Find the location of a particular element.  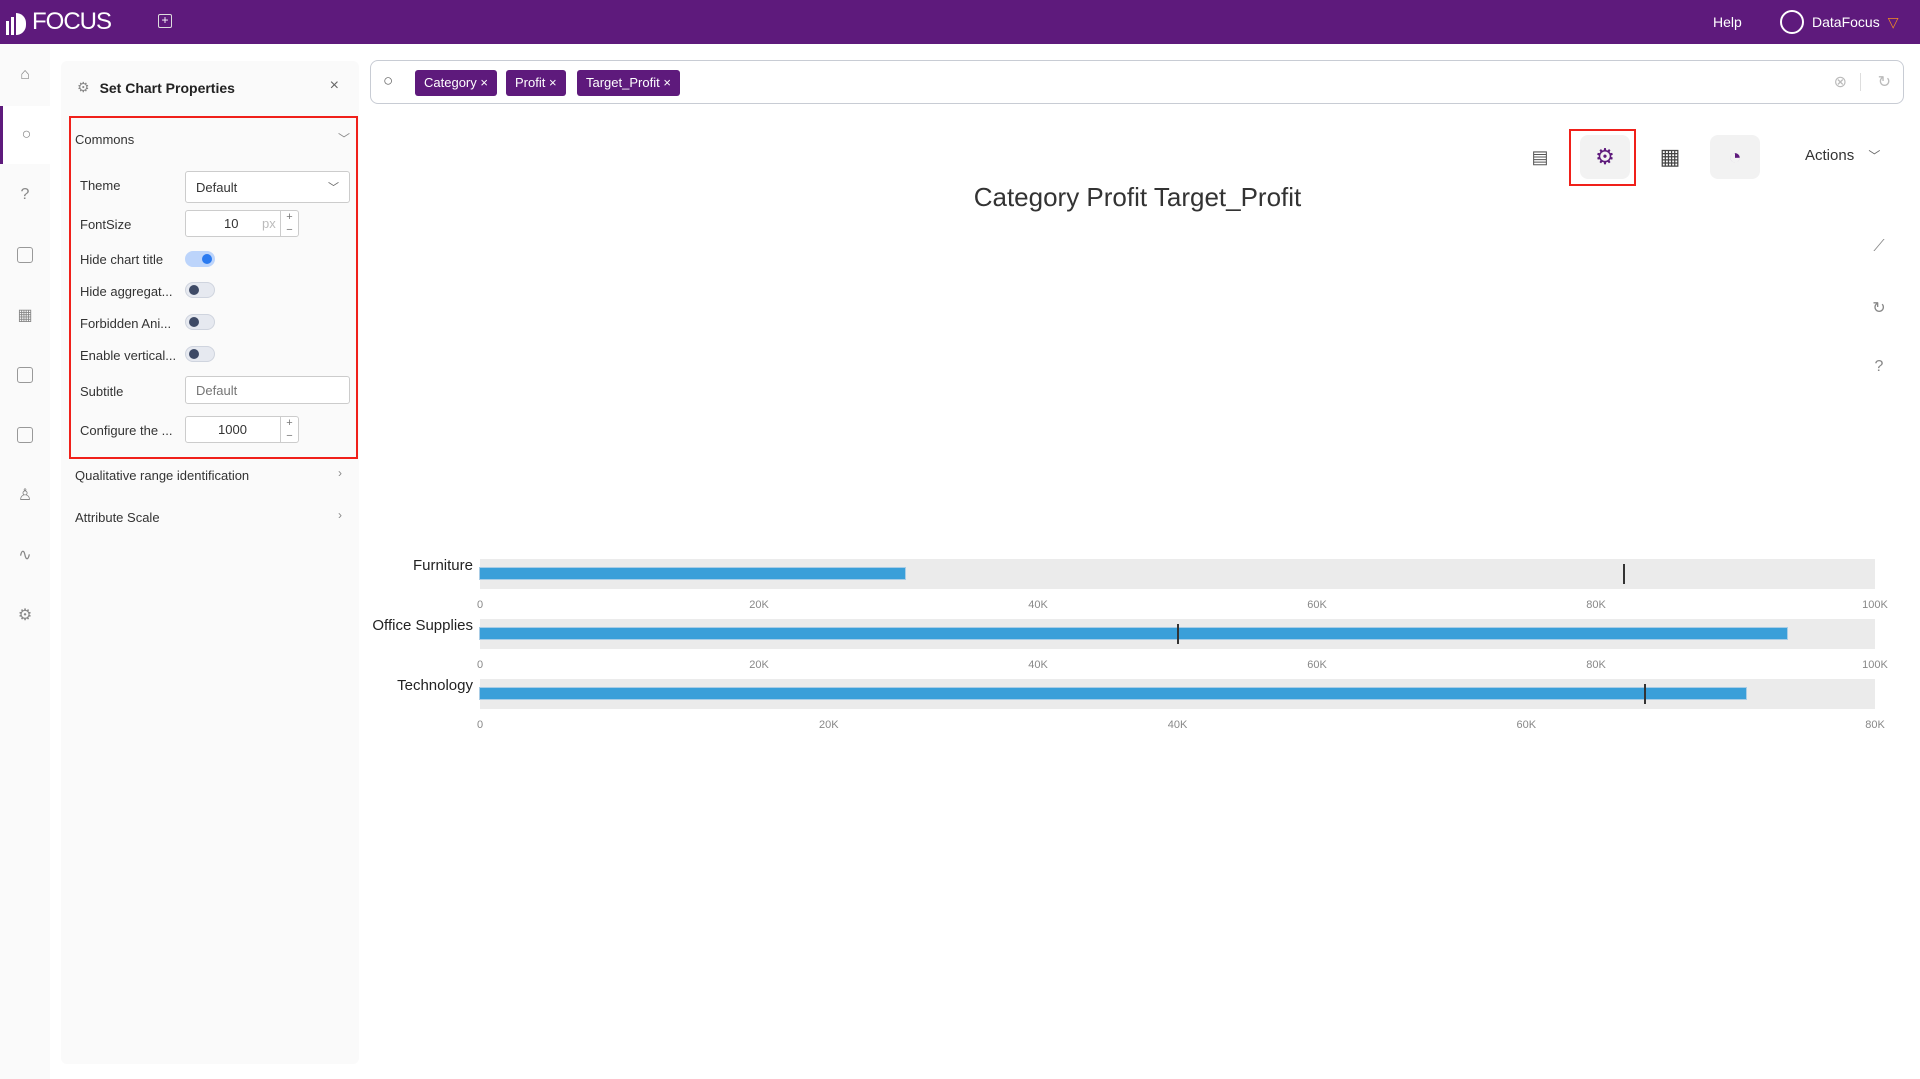

table-view-button: ▦ is located at coordinates (1670, 157).